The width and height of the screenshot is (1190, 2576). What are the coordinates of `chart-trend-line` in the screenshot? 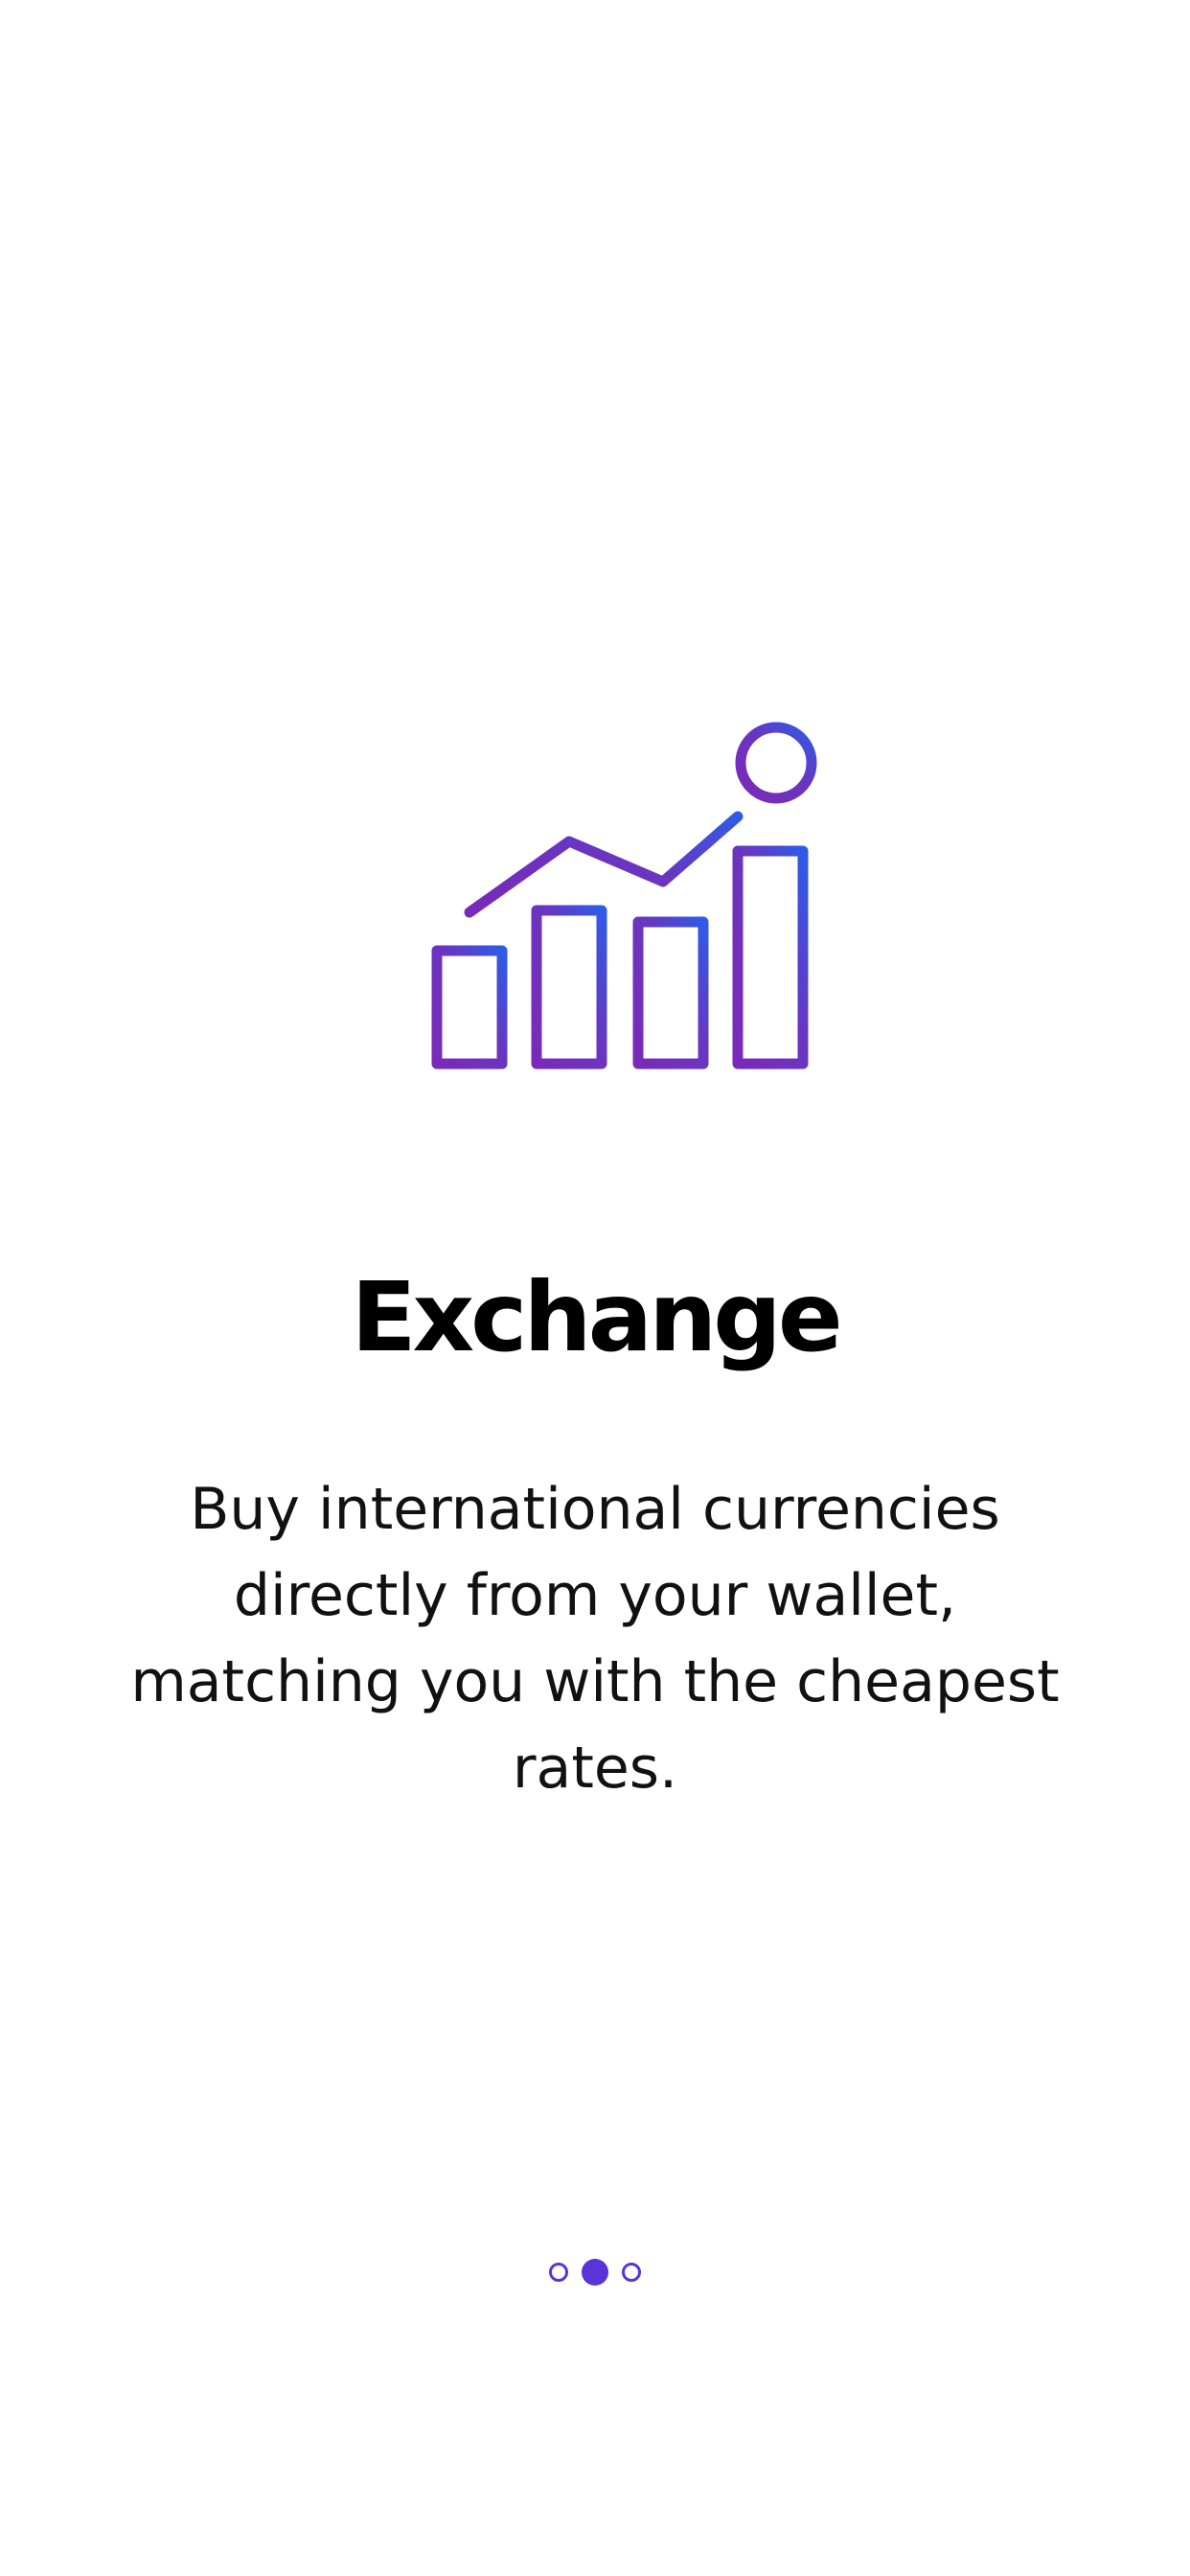 It's located at (604, 864).